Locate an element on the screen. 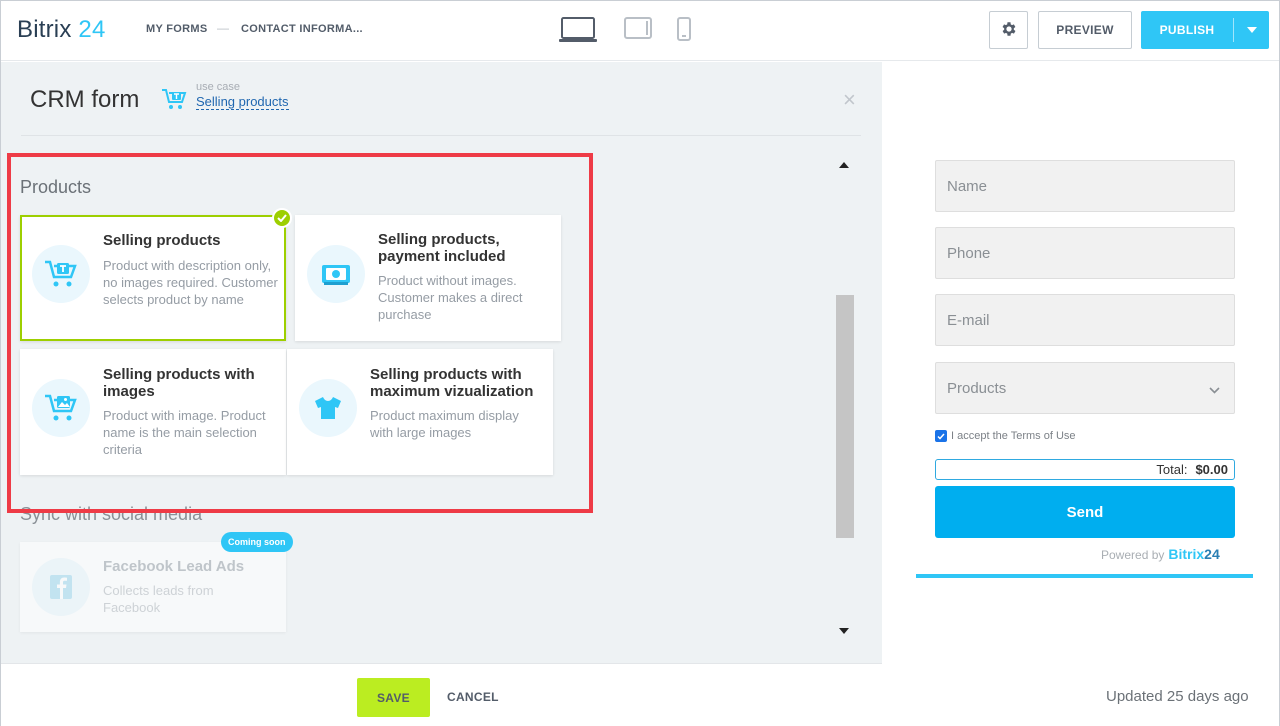  total-label: Total: is located at coordinates (1172, 469).